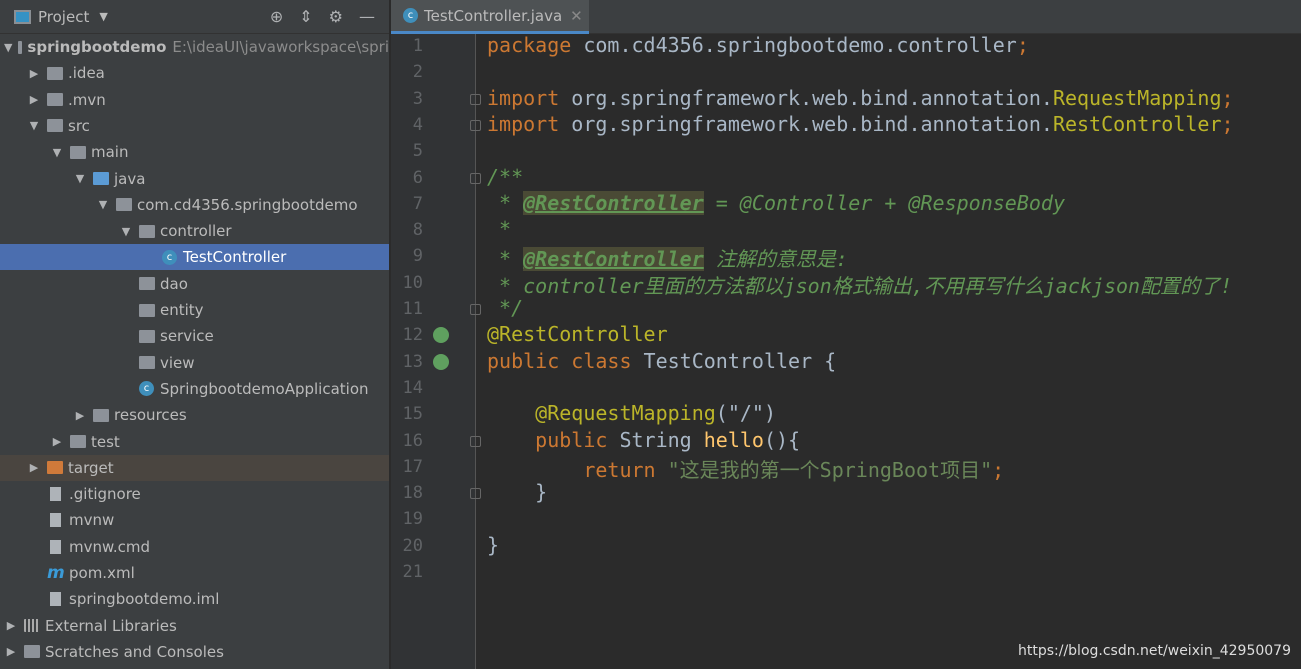 The width and height of the screenshot is (1301, 669). I want to click on code-line: public class TestController {, so click(661, 361).